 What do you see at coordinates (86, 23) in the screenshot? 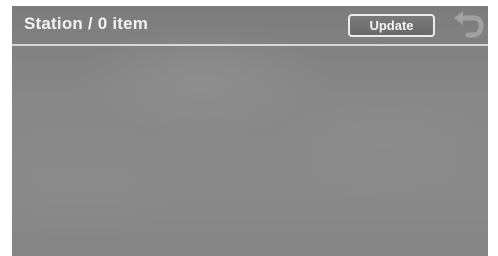
I see `page-title: Station / 0 item` at bounding box center [86, 23].